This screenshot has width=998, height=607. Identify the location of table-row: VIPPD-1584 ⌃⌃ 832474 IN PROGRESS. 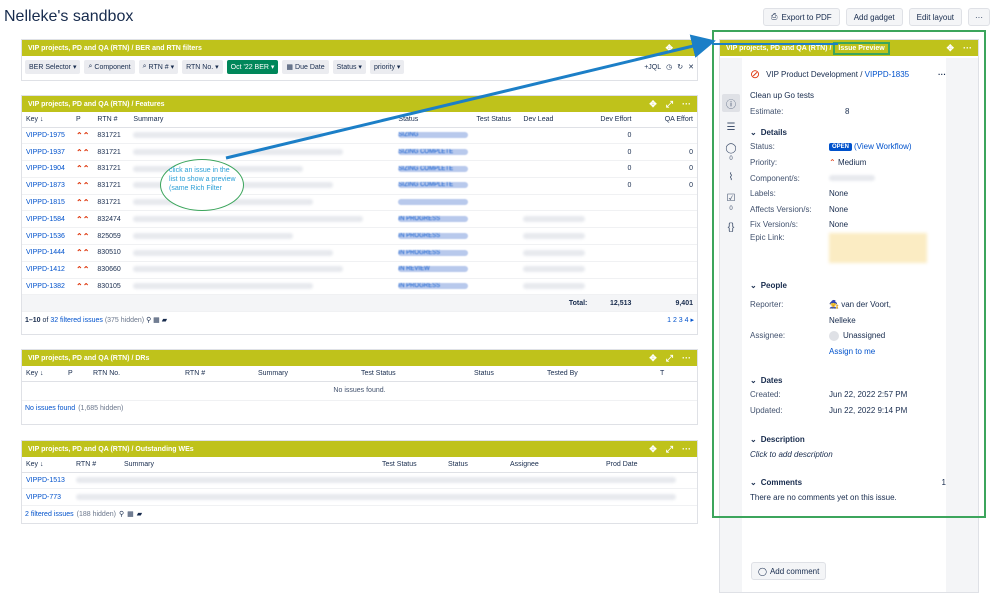
(359, 219).